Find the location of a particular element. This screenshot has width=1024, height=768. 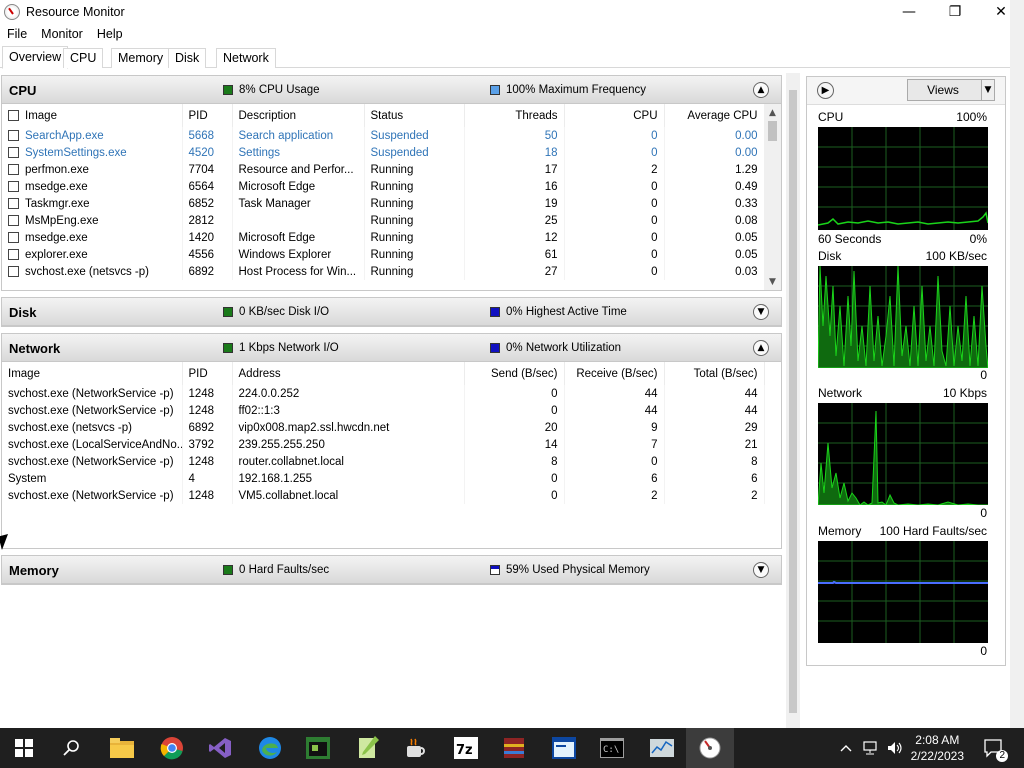

7zip-icon: 7z is located at coordinates (466, 748).